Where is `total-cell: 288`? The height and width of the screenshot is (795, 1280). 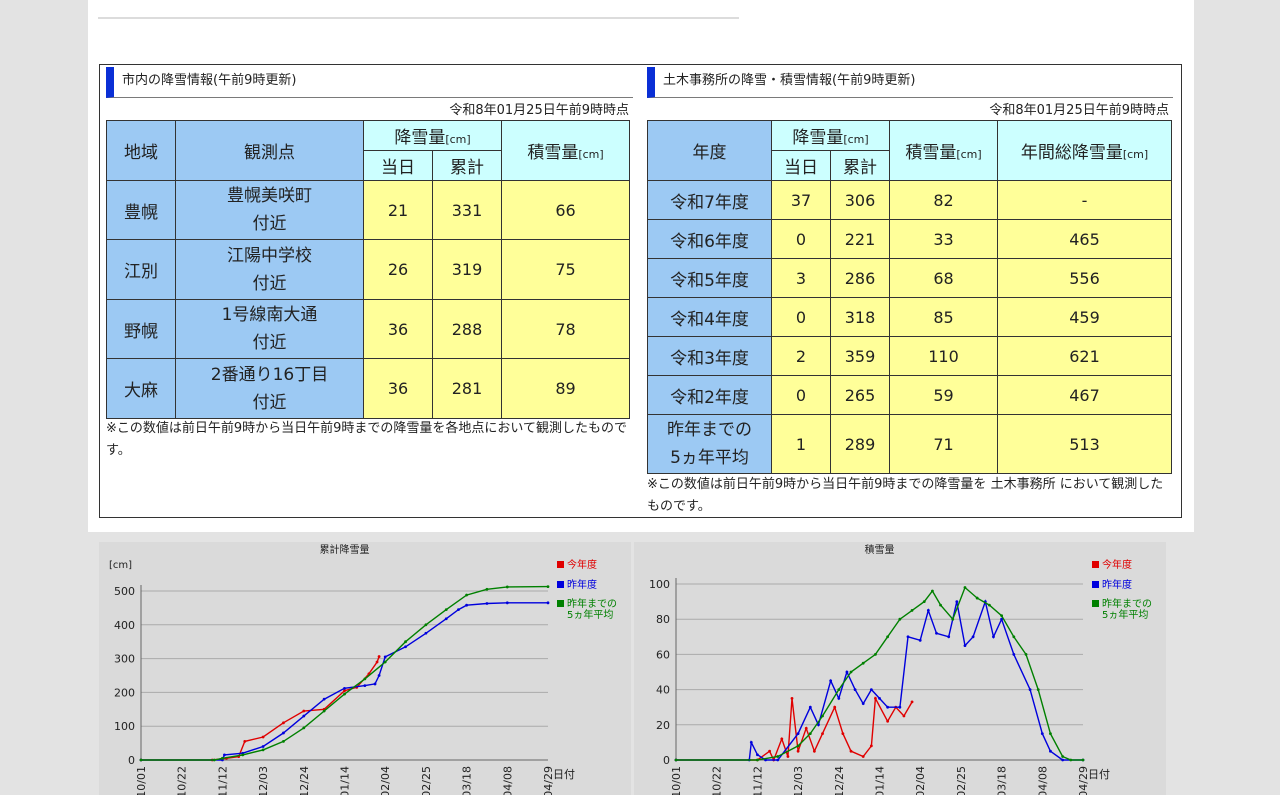 total-cell: 288 is located at coordinates (467, 329).